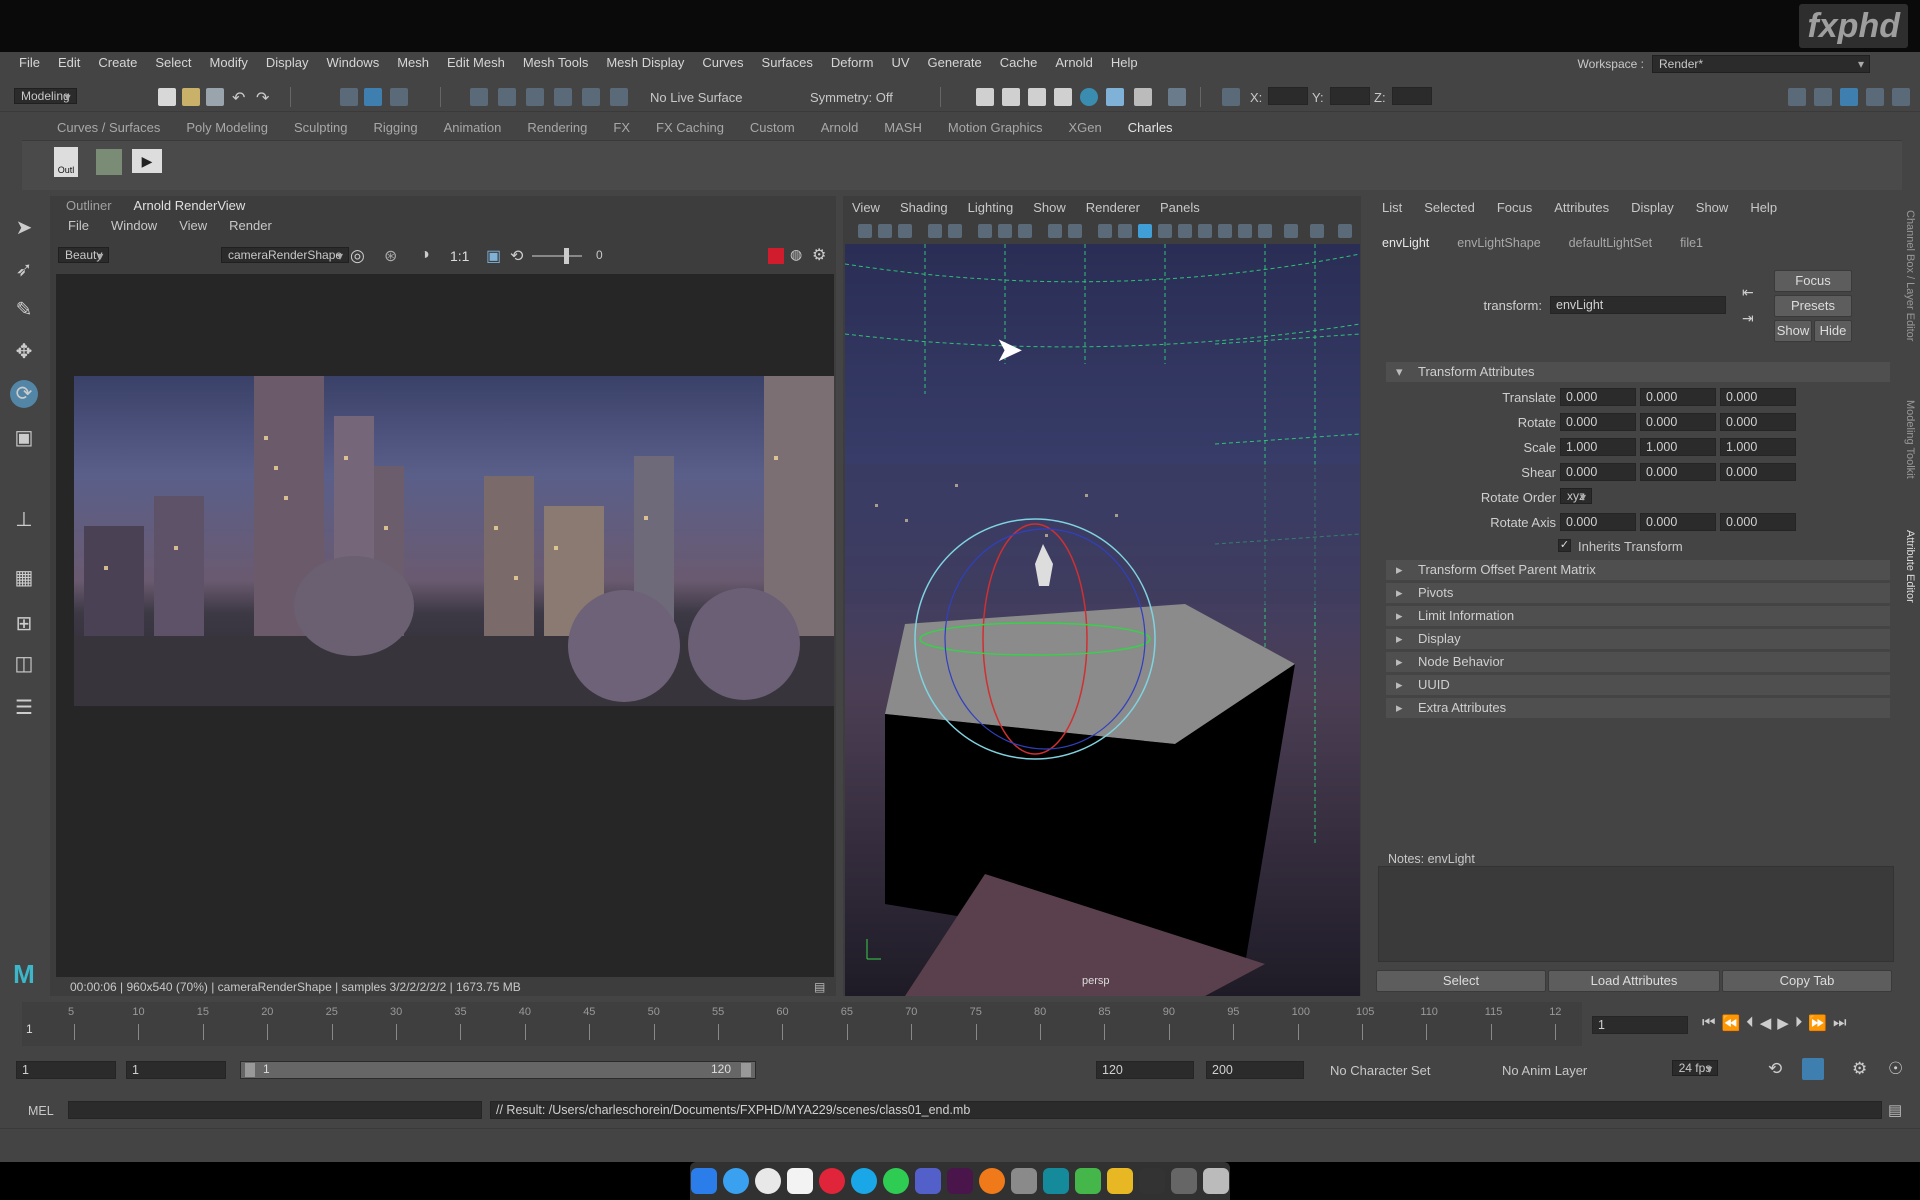 This screenshot has height=1200, width=1920. I want to click on scale-z-field: 1.000, so click(1758, 447).